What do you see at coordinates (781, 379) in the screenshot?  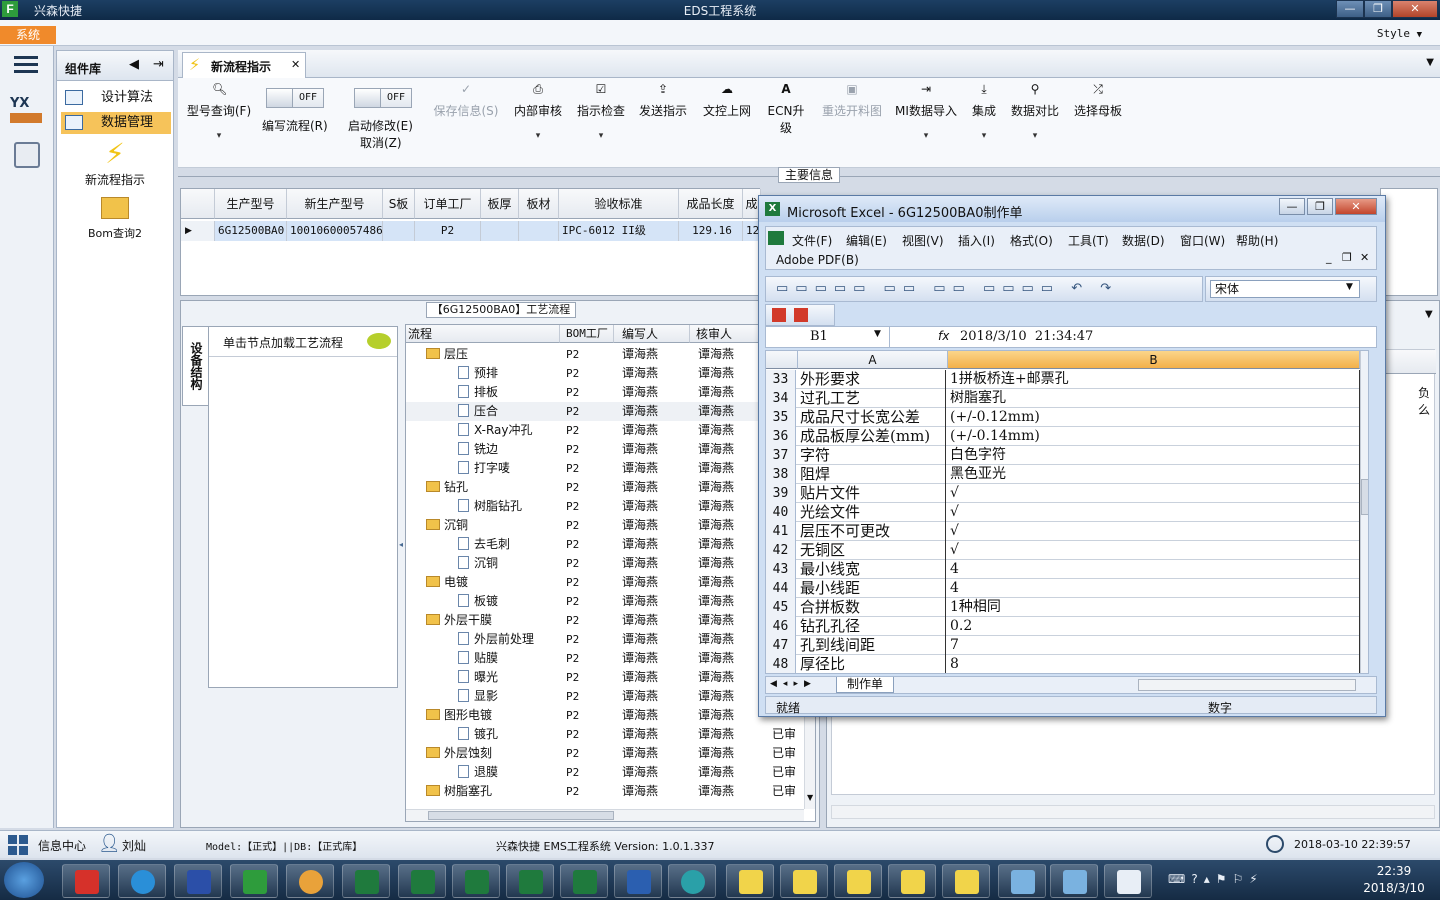 I see `row-number: 33` at bounding box center [781, 379].